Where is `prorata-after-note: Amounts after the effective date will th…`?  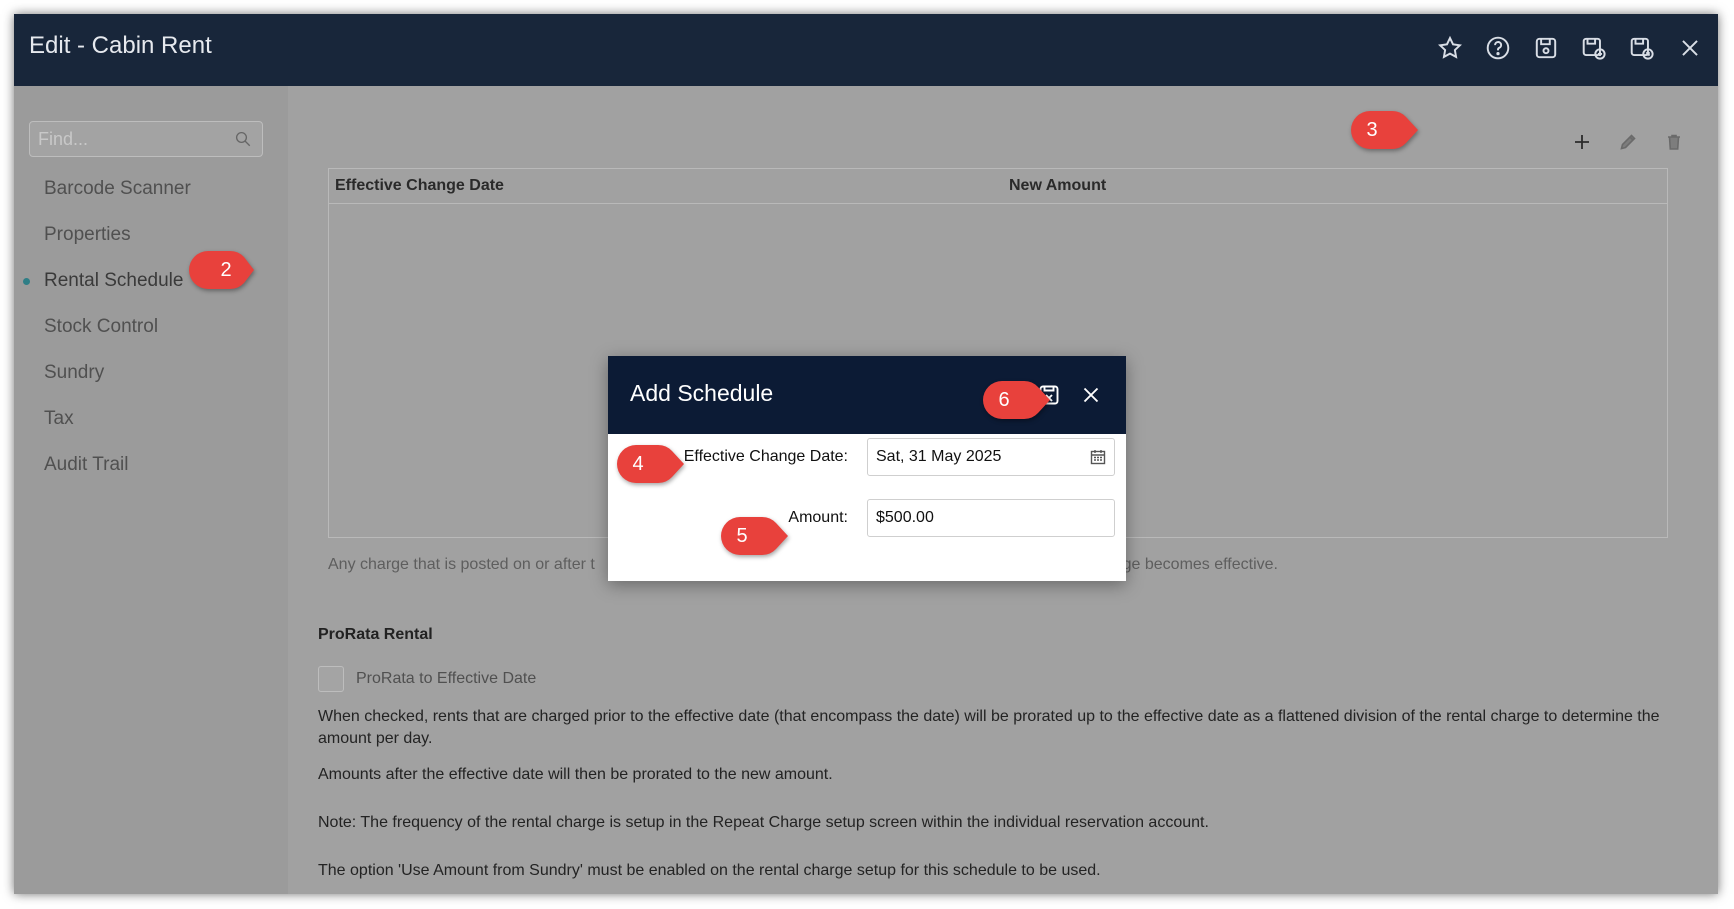 prorata-after-note: Amounts after the effective date will th… is located at coordinates (575, 774).